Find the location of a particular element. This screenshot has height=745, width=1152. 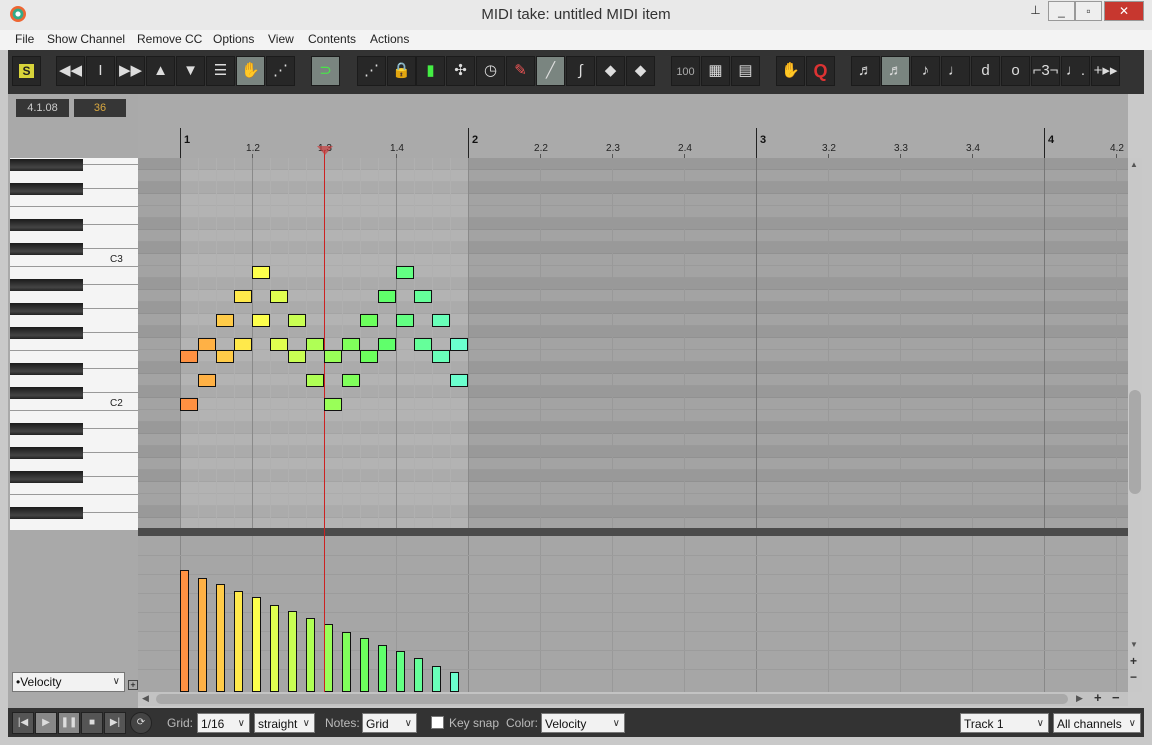

toolbar-button-arrow-down: ▼ is located at coordinates (190, 71).